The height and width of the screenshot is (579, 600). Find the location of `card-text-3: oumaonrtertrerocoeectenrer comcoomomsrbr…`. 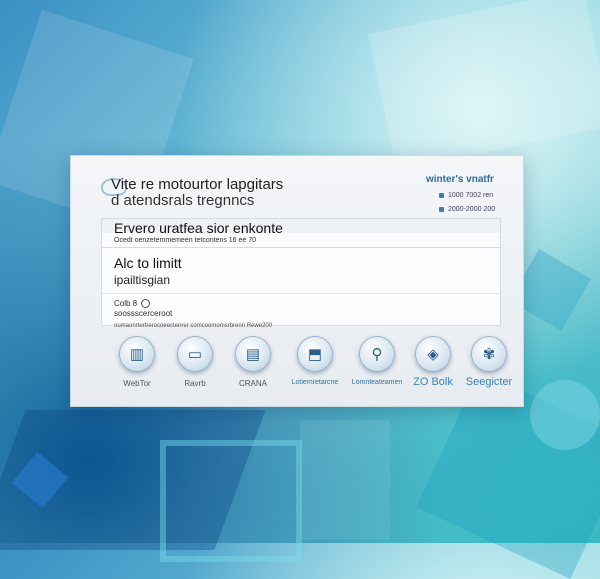

card-text-3: oumaonrtertrerocoeectenrer comcoomomsrbr… is located at coordinates (193, 326).